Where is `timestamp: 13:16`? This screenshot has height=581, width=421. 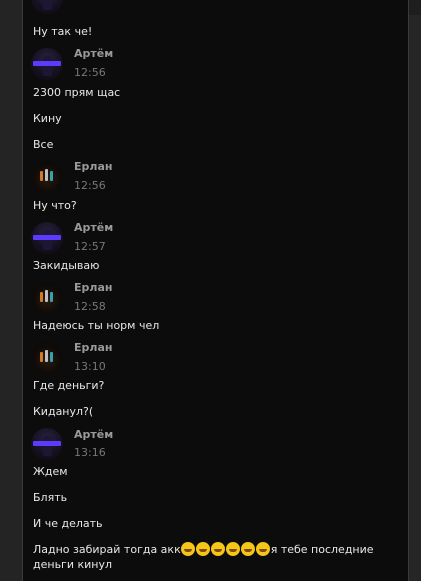
timestamp: 13:16 is located at coordinates (90, 452).